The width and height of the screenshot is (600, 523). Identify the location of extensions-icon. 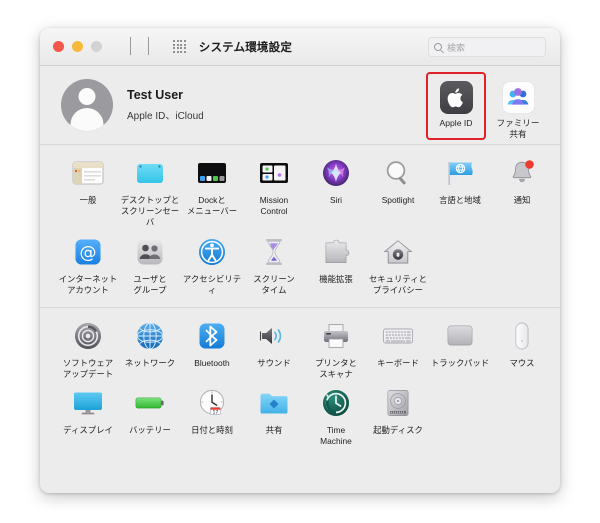
(336, 252).